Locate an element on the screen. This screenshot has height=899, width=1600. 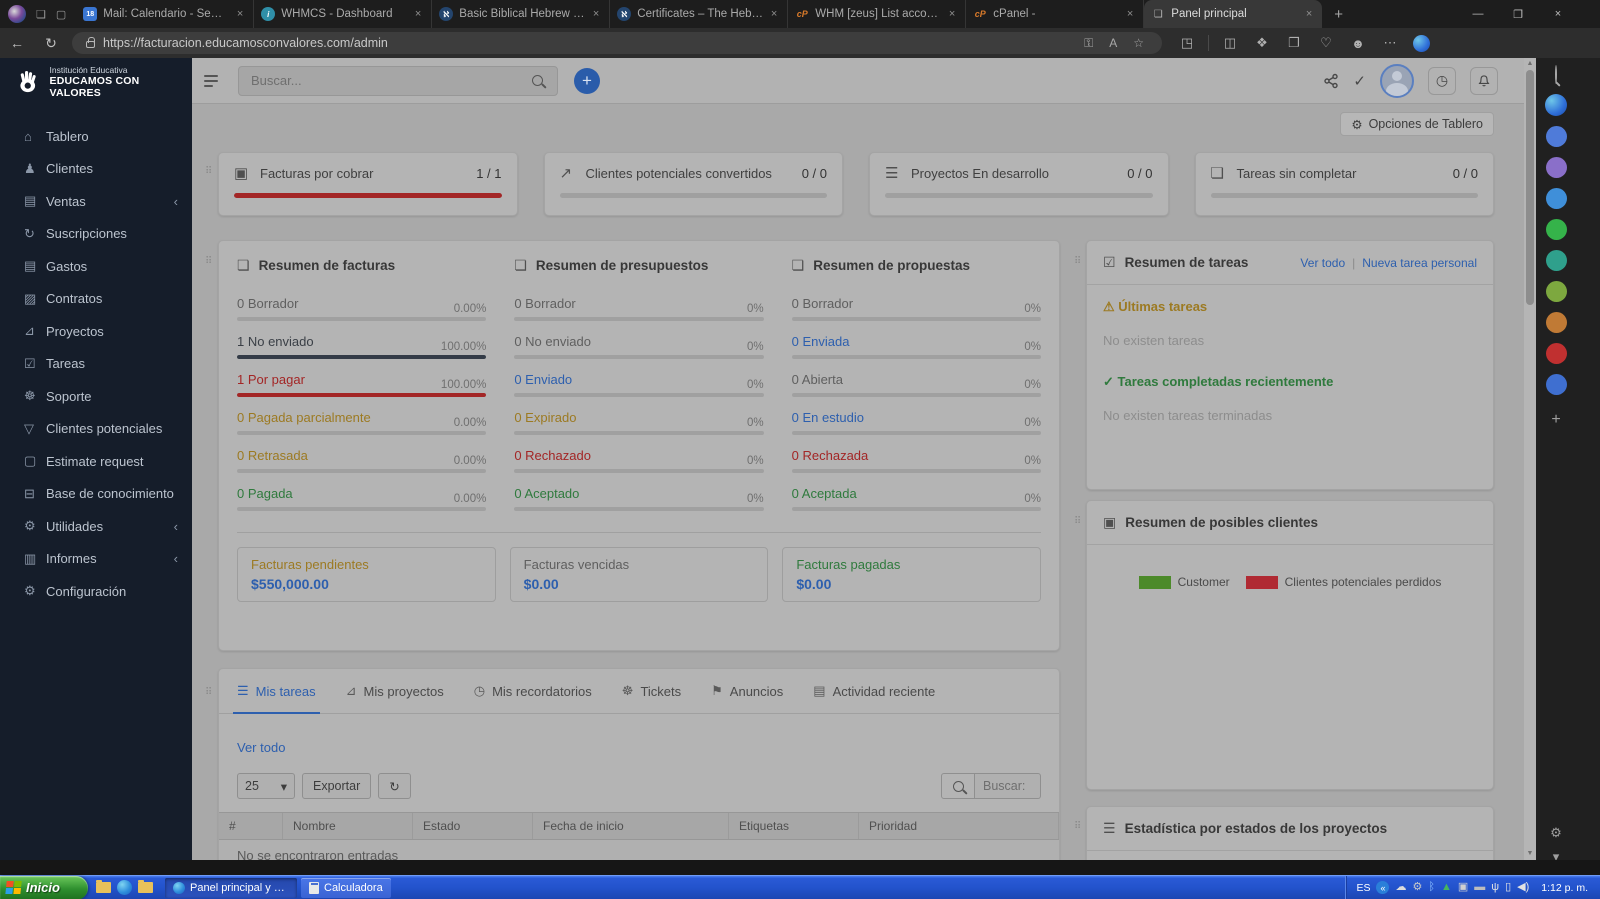
rail-settings-icon is located at coordinates (1556, 833).